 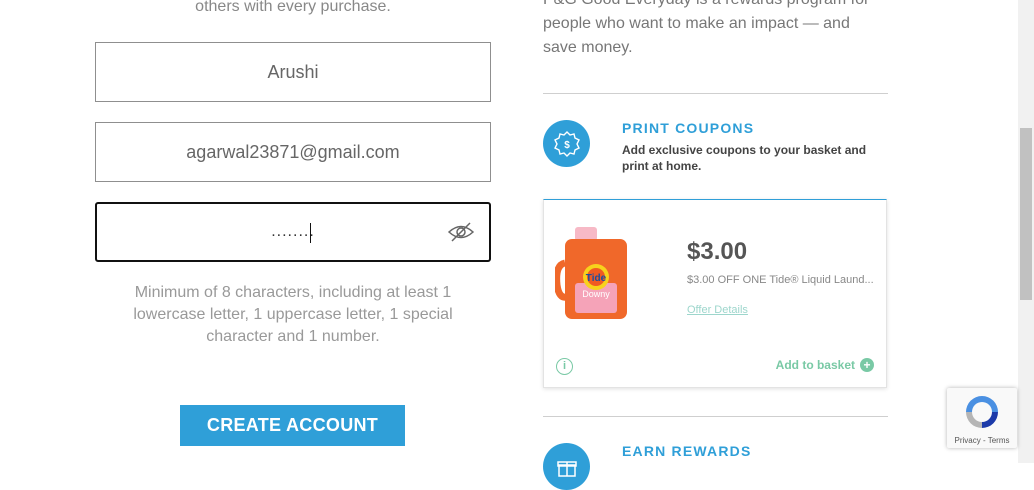 What do you see at coordinates (292, 425) in the screenshot?
I see `create-account-button: CREATE ACCOUNT` at bounding box center [292, 425].